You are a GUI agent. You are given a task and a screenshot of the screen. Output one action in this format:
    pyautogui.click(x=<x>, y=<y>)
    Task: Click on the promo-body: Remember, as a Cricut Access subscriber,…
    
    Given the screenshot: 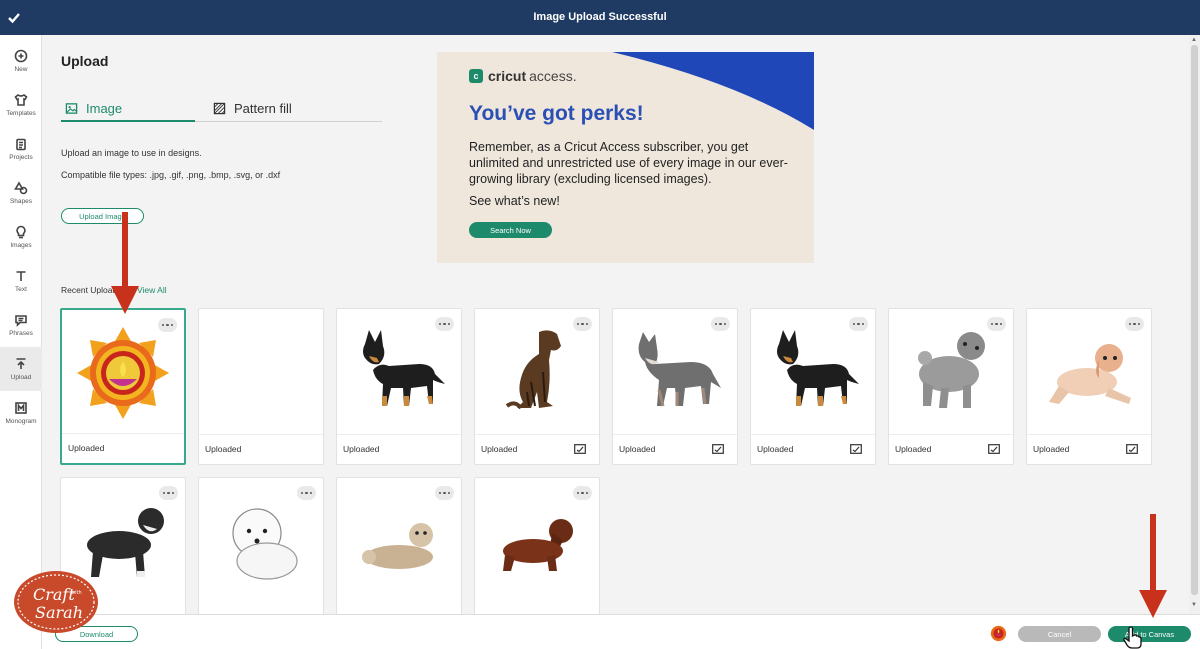 What is the action you would take?
    pyautogui.click(x=628, y=163)
    